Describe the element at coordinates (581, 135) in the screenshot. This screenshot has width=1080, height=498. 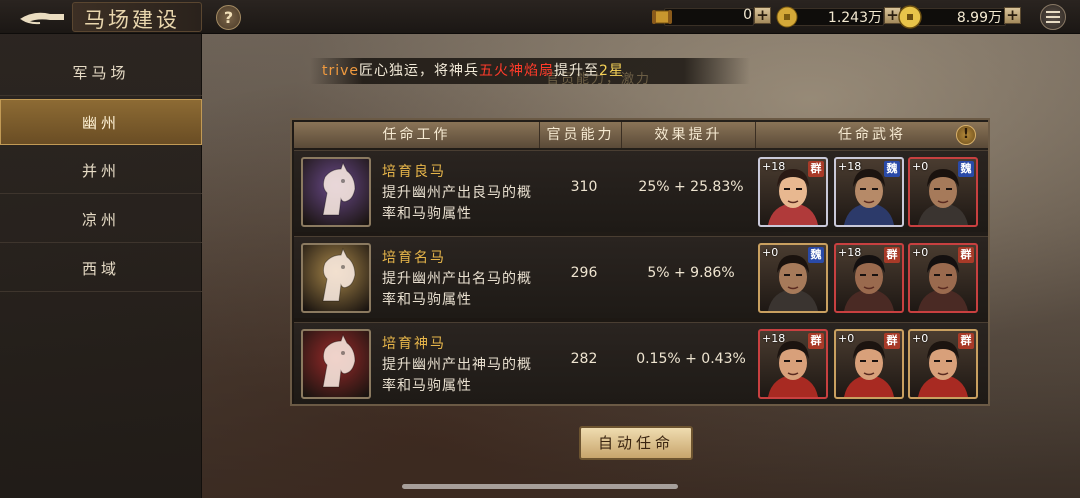
I see `header-ability: 官员能力` at that location.